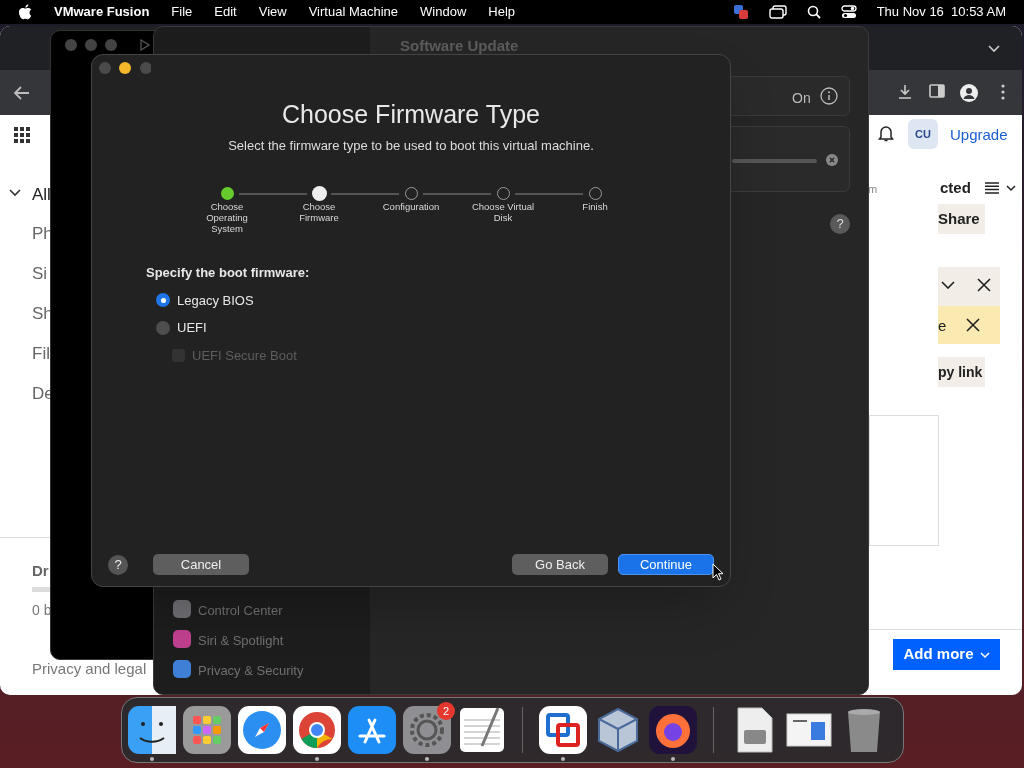  What do you see at coordinates (777, 12) in the screenshot?
I see `windows-icon` at bounding box center [777, 12].